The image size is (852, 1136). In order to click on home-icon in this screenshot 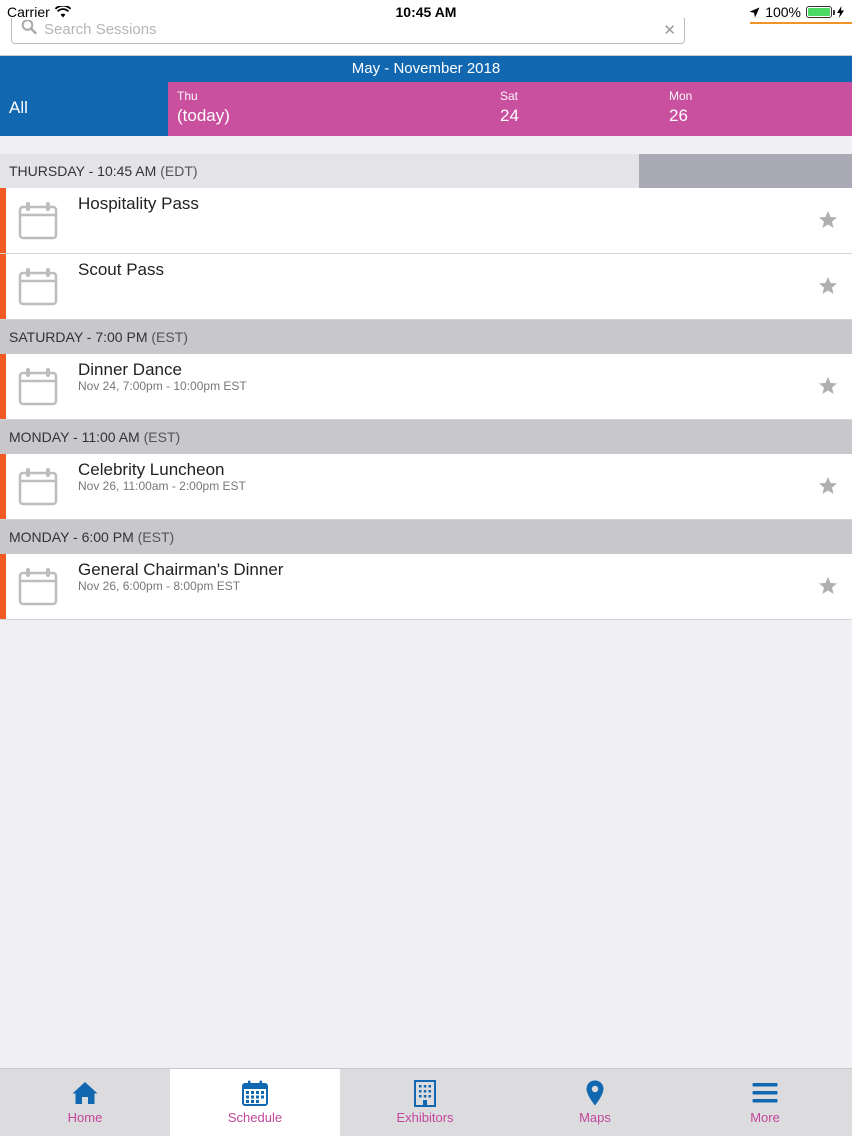, I will do `click(85, 1093)`.